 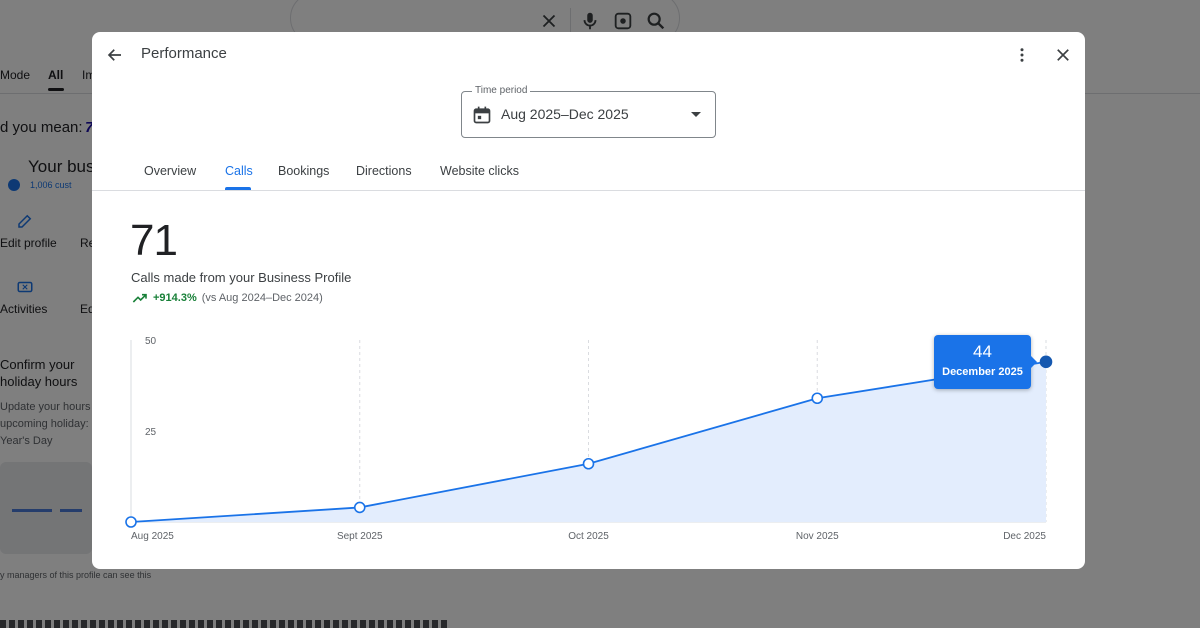 What do you see at coordinates (238, 188) in the screenshot?
I see `active-tab-indicator` at bounding box center [238, 188].